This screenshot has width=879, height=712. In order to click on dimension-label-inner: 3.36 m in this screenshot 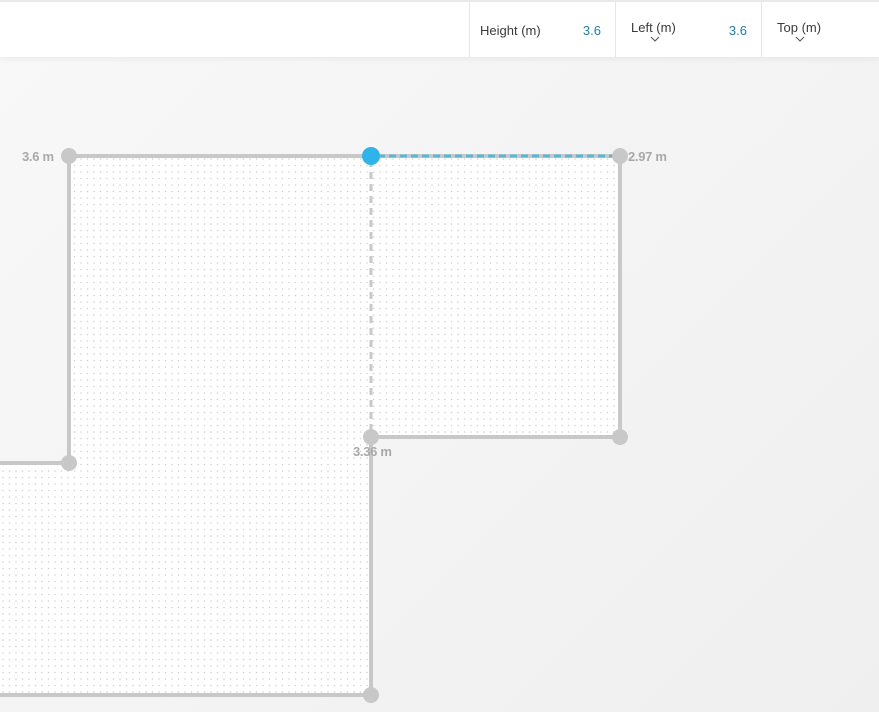, I will do `click(372, 451)`.